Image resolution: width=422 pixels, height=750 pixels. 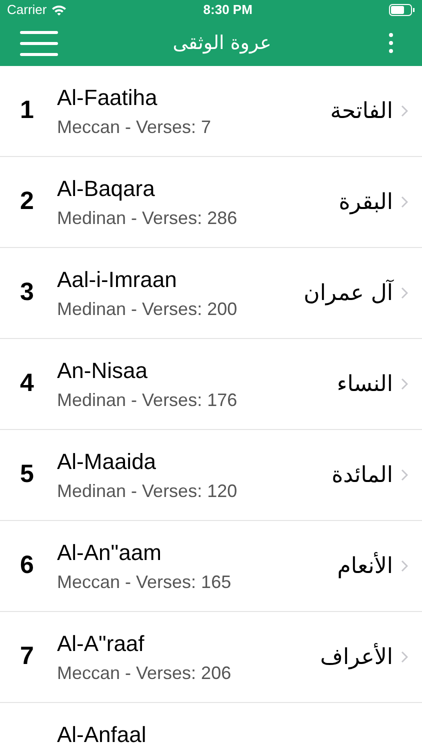 I want to click on menu-button, so click(x=39, y=43).